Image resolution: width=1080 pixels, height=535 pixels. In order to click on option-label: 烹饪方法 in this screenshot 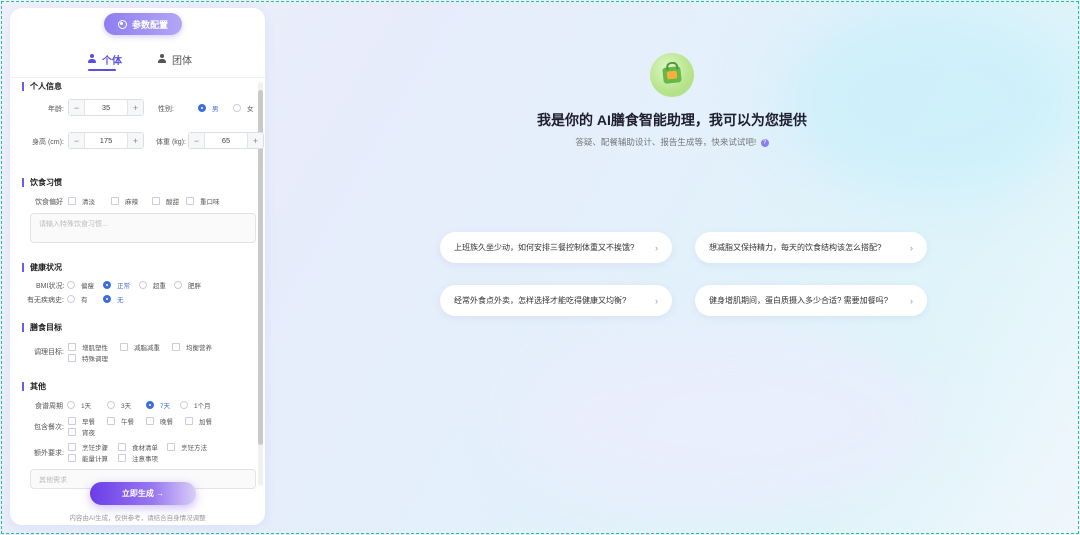, I will do `click(194, 448)`.